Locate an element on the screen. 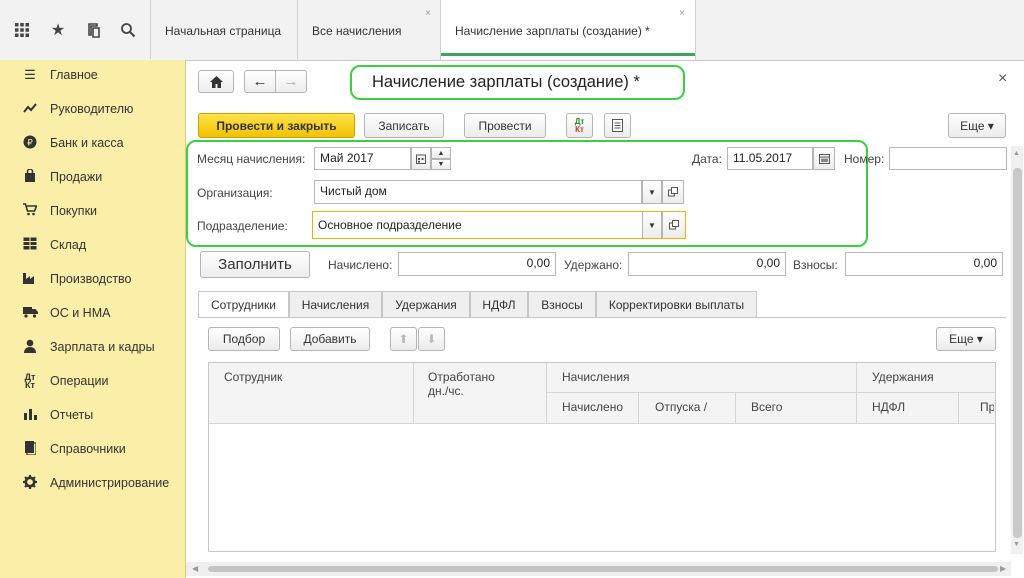 The height and width of the screenshot is (578, 1024). month-field: Май 2017 is located at coordinates (362, 158).